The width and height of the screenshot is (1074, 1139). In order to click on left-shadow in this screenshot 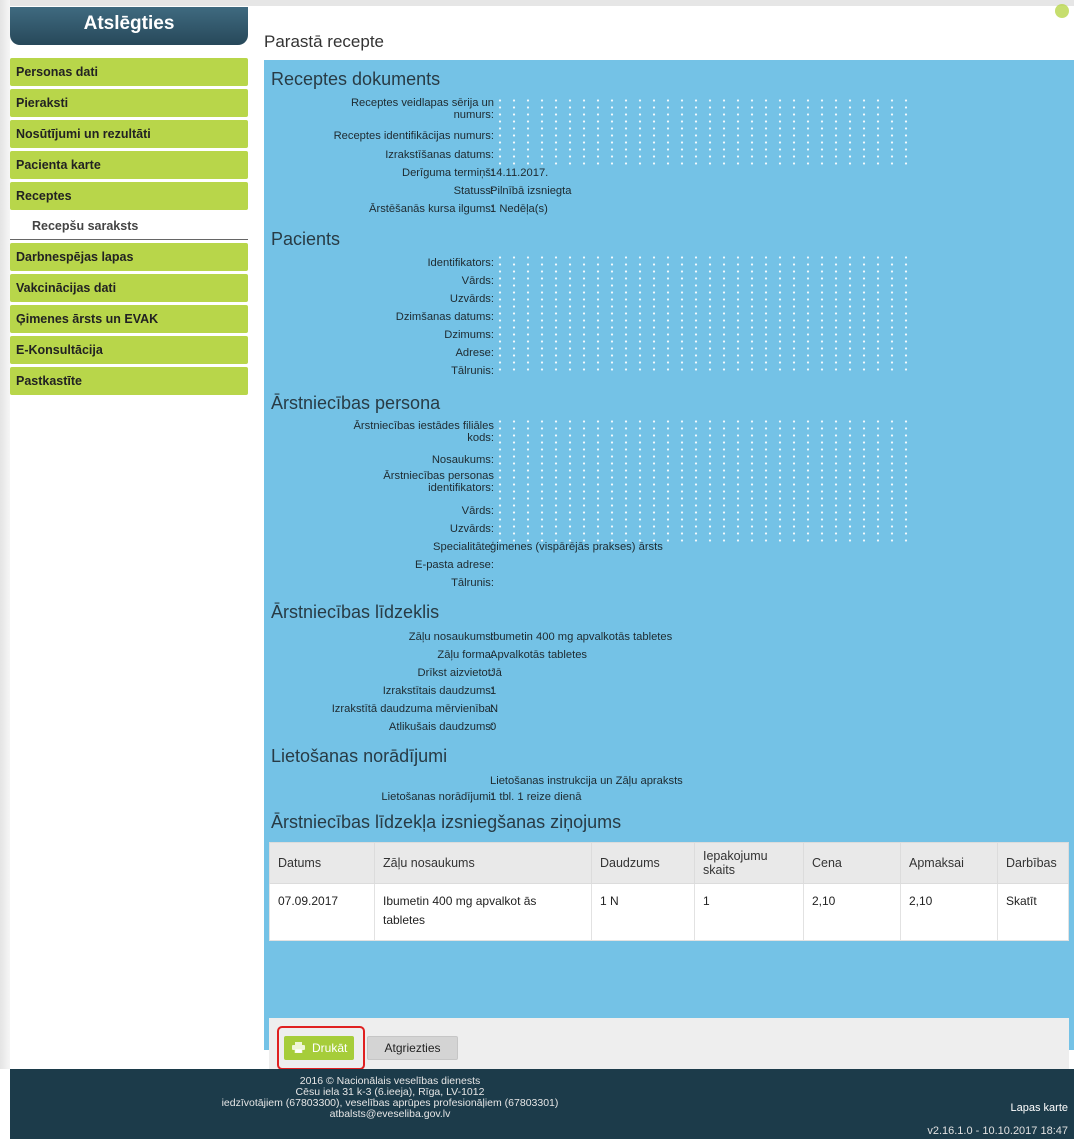, I will do `click(5, 534)`.